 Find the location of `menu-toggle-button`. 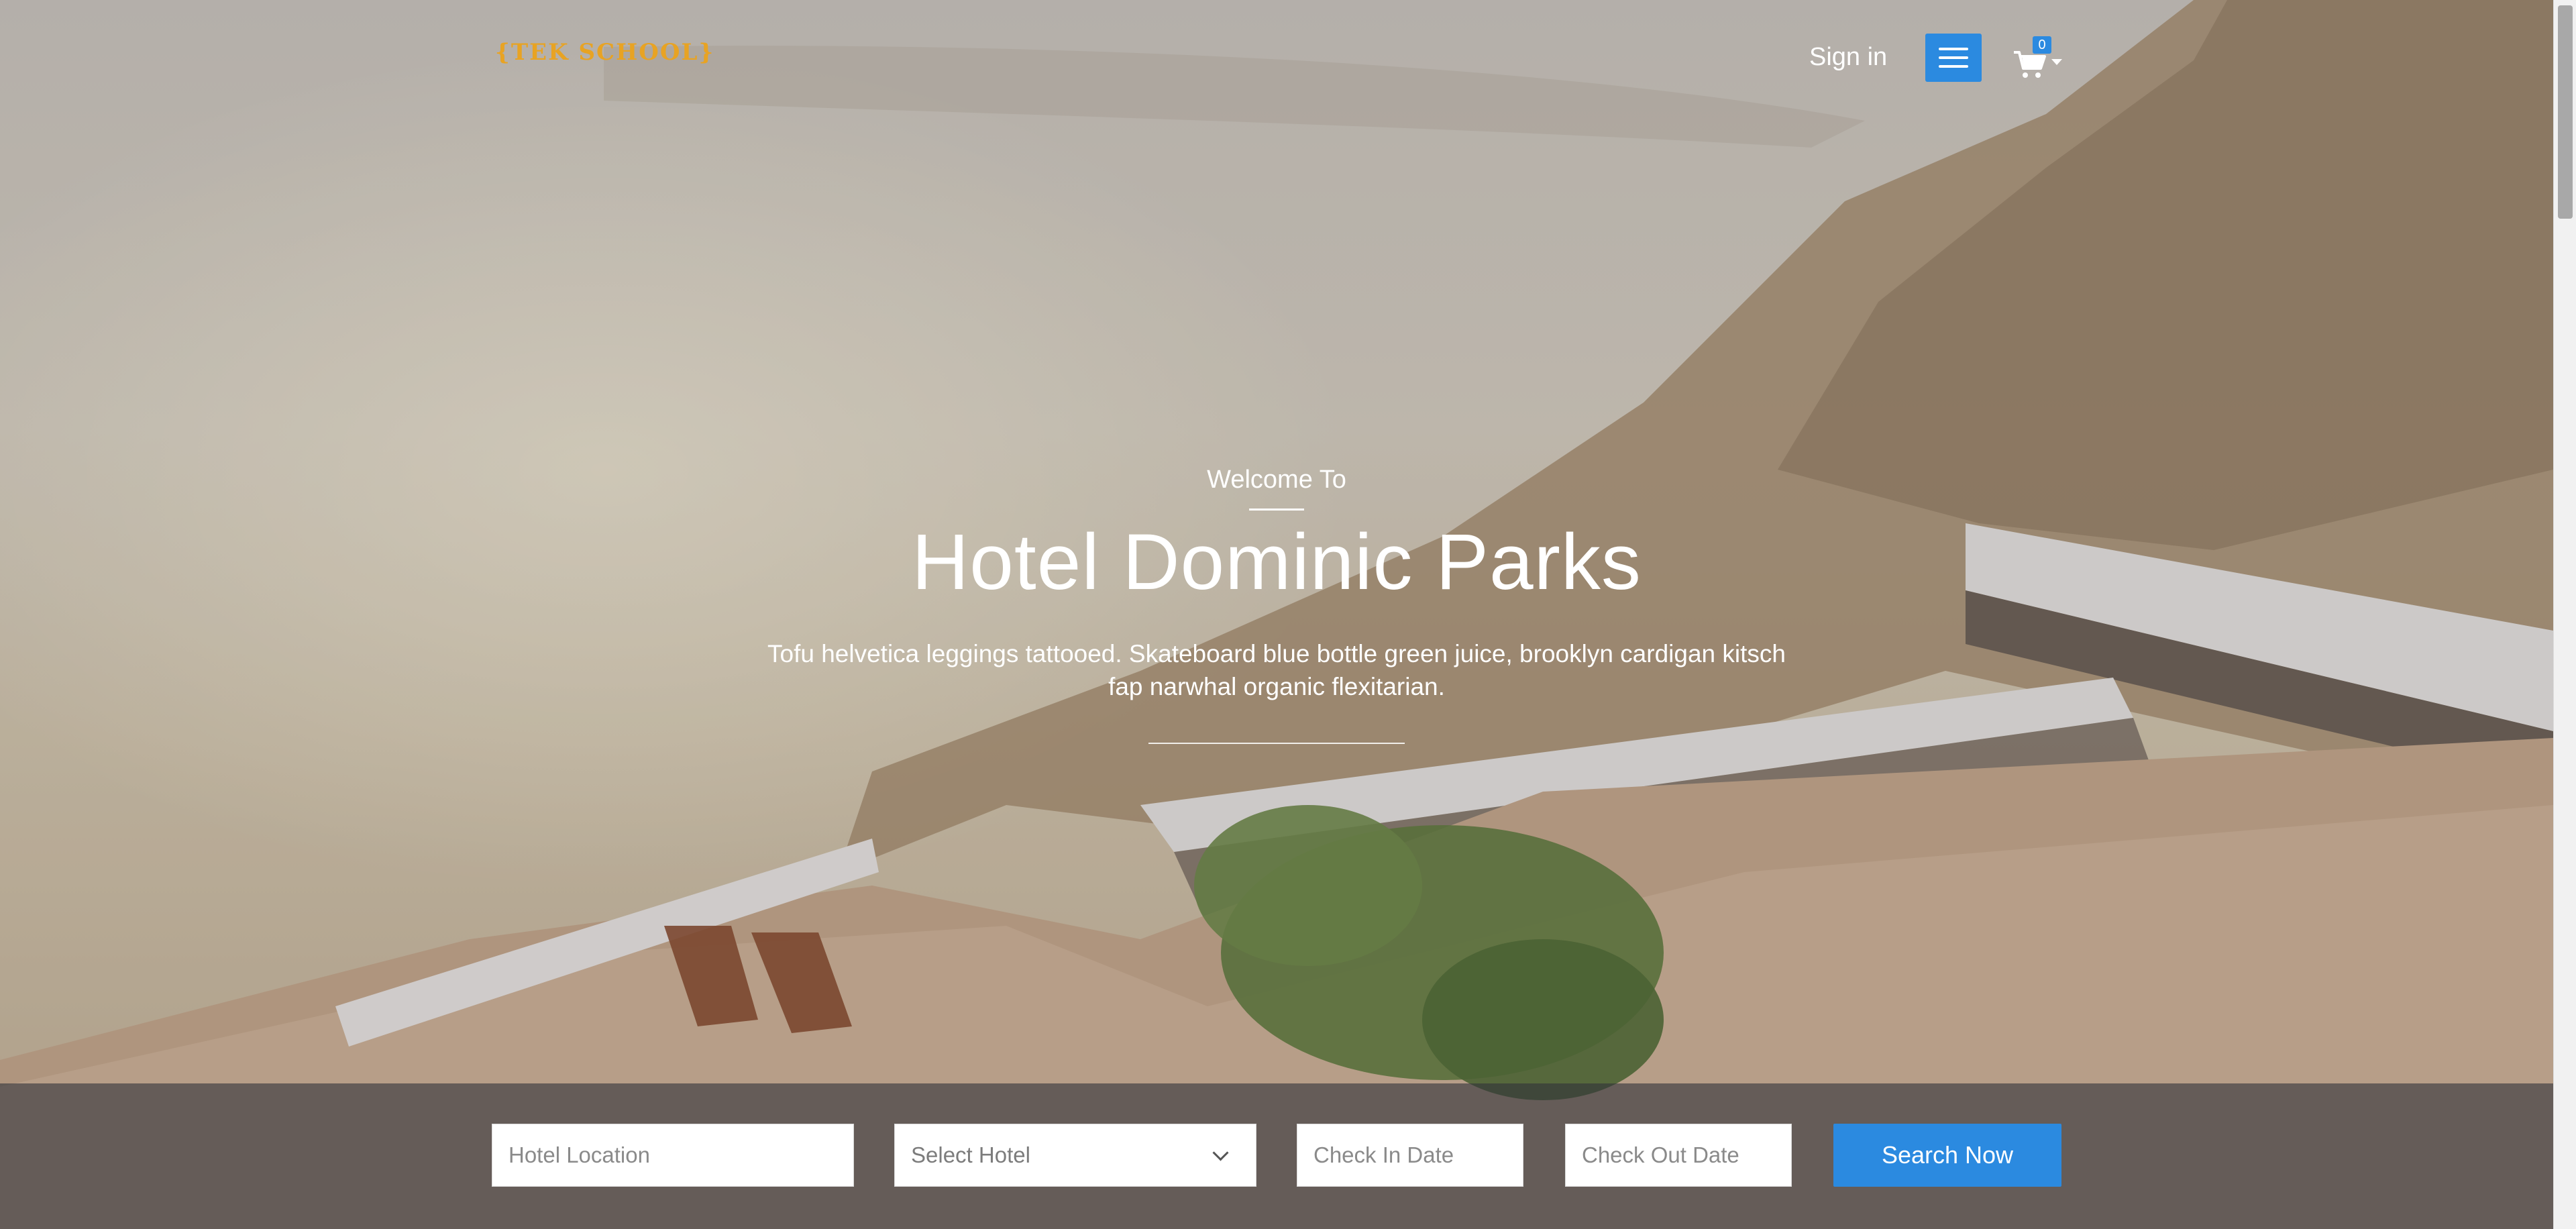

menu-toggle-button is located at coordinates (1953, 58).